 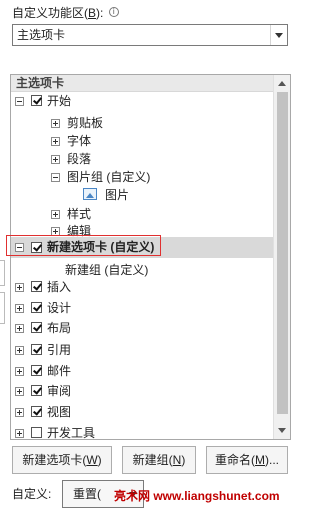 I want to click on tree-item-paragraph: 段落, so click(x=143, y=159).